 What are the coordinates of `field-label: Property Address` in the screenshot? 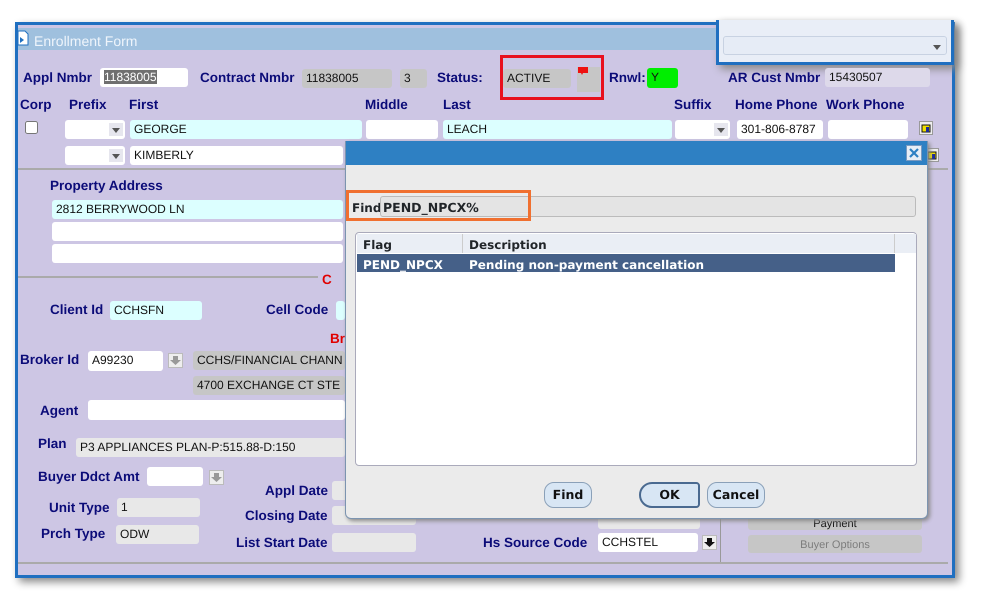 It's located at (106, 186).